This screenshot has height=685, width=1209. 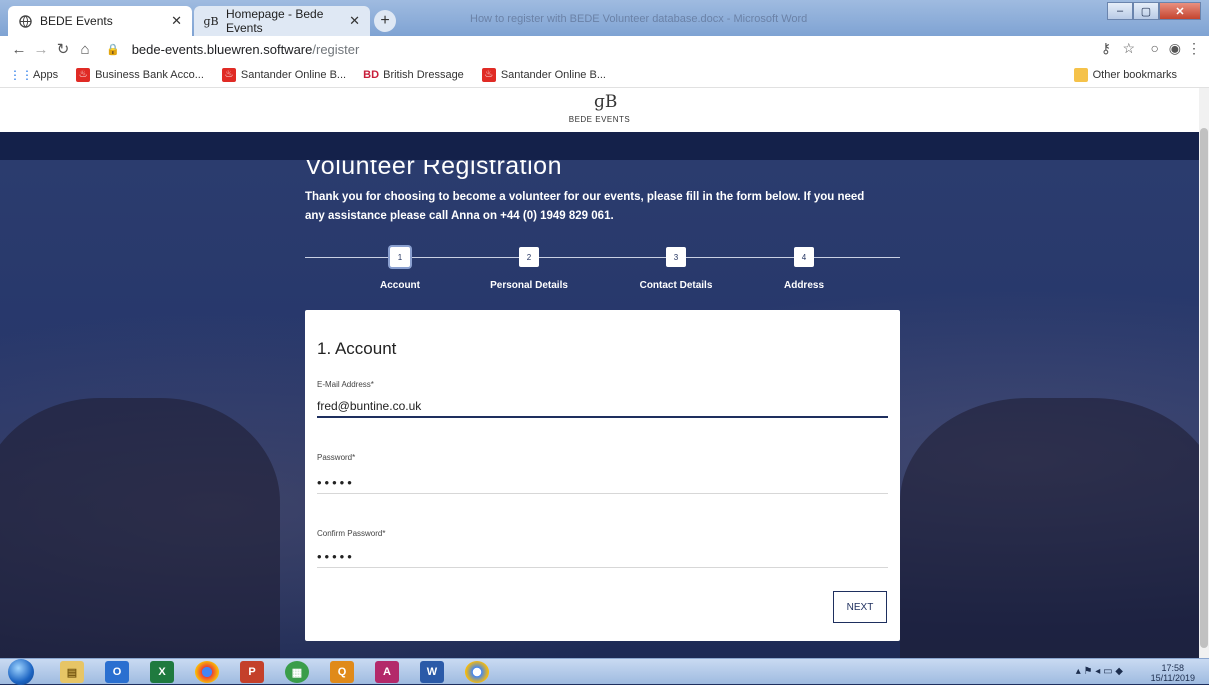 I want to click on menu-dots-icon: ⋮, so click(x=1194, y=48).